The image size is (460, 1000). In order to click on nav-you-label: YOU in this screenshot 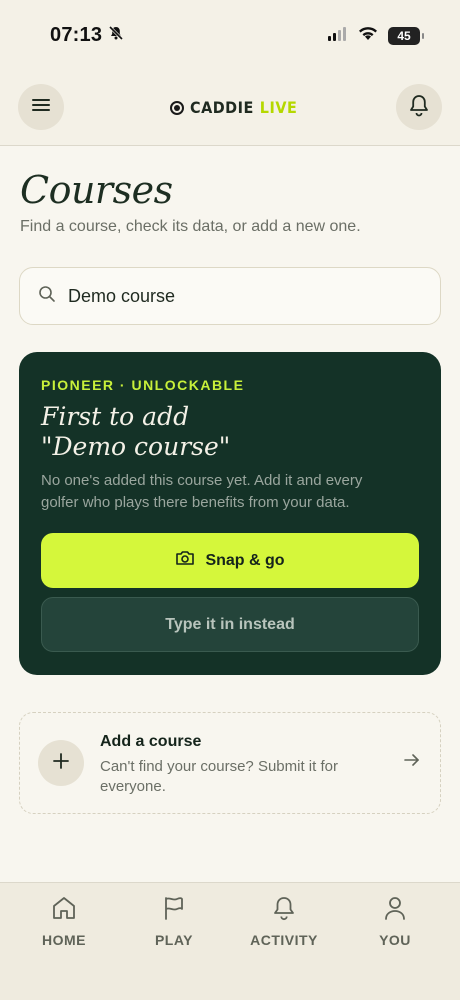, I will do `click(395, 940)`.